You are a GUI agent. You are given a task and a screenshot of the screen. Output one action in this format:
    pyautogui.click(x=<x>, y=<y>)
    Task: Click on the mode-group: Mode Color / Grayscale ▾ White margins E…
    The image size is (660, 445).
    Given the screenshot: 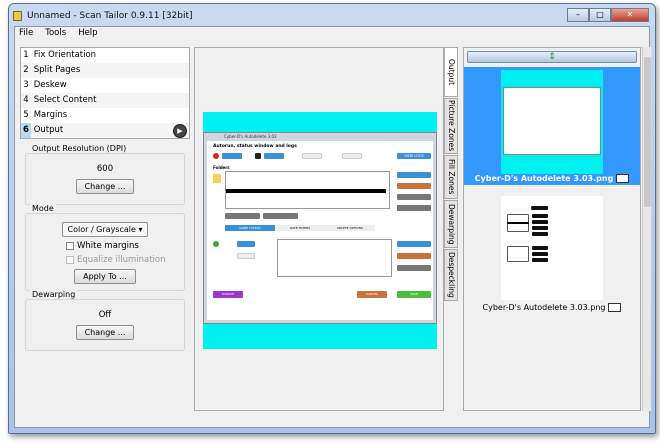 What is the action you would take?
    pyautogui.click(x=105, y=247)
    